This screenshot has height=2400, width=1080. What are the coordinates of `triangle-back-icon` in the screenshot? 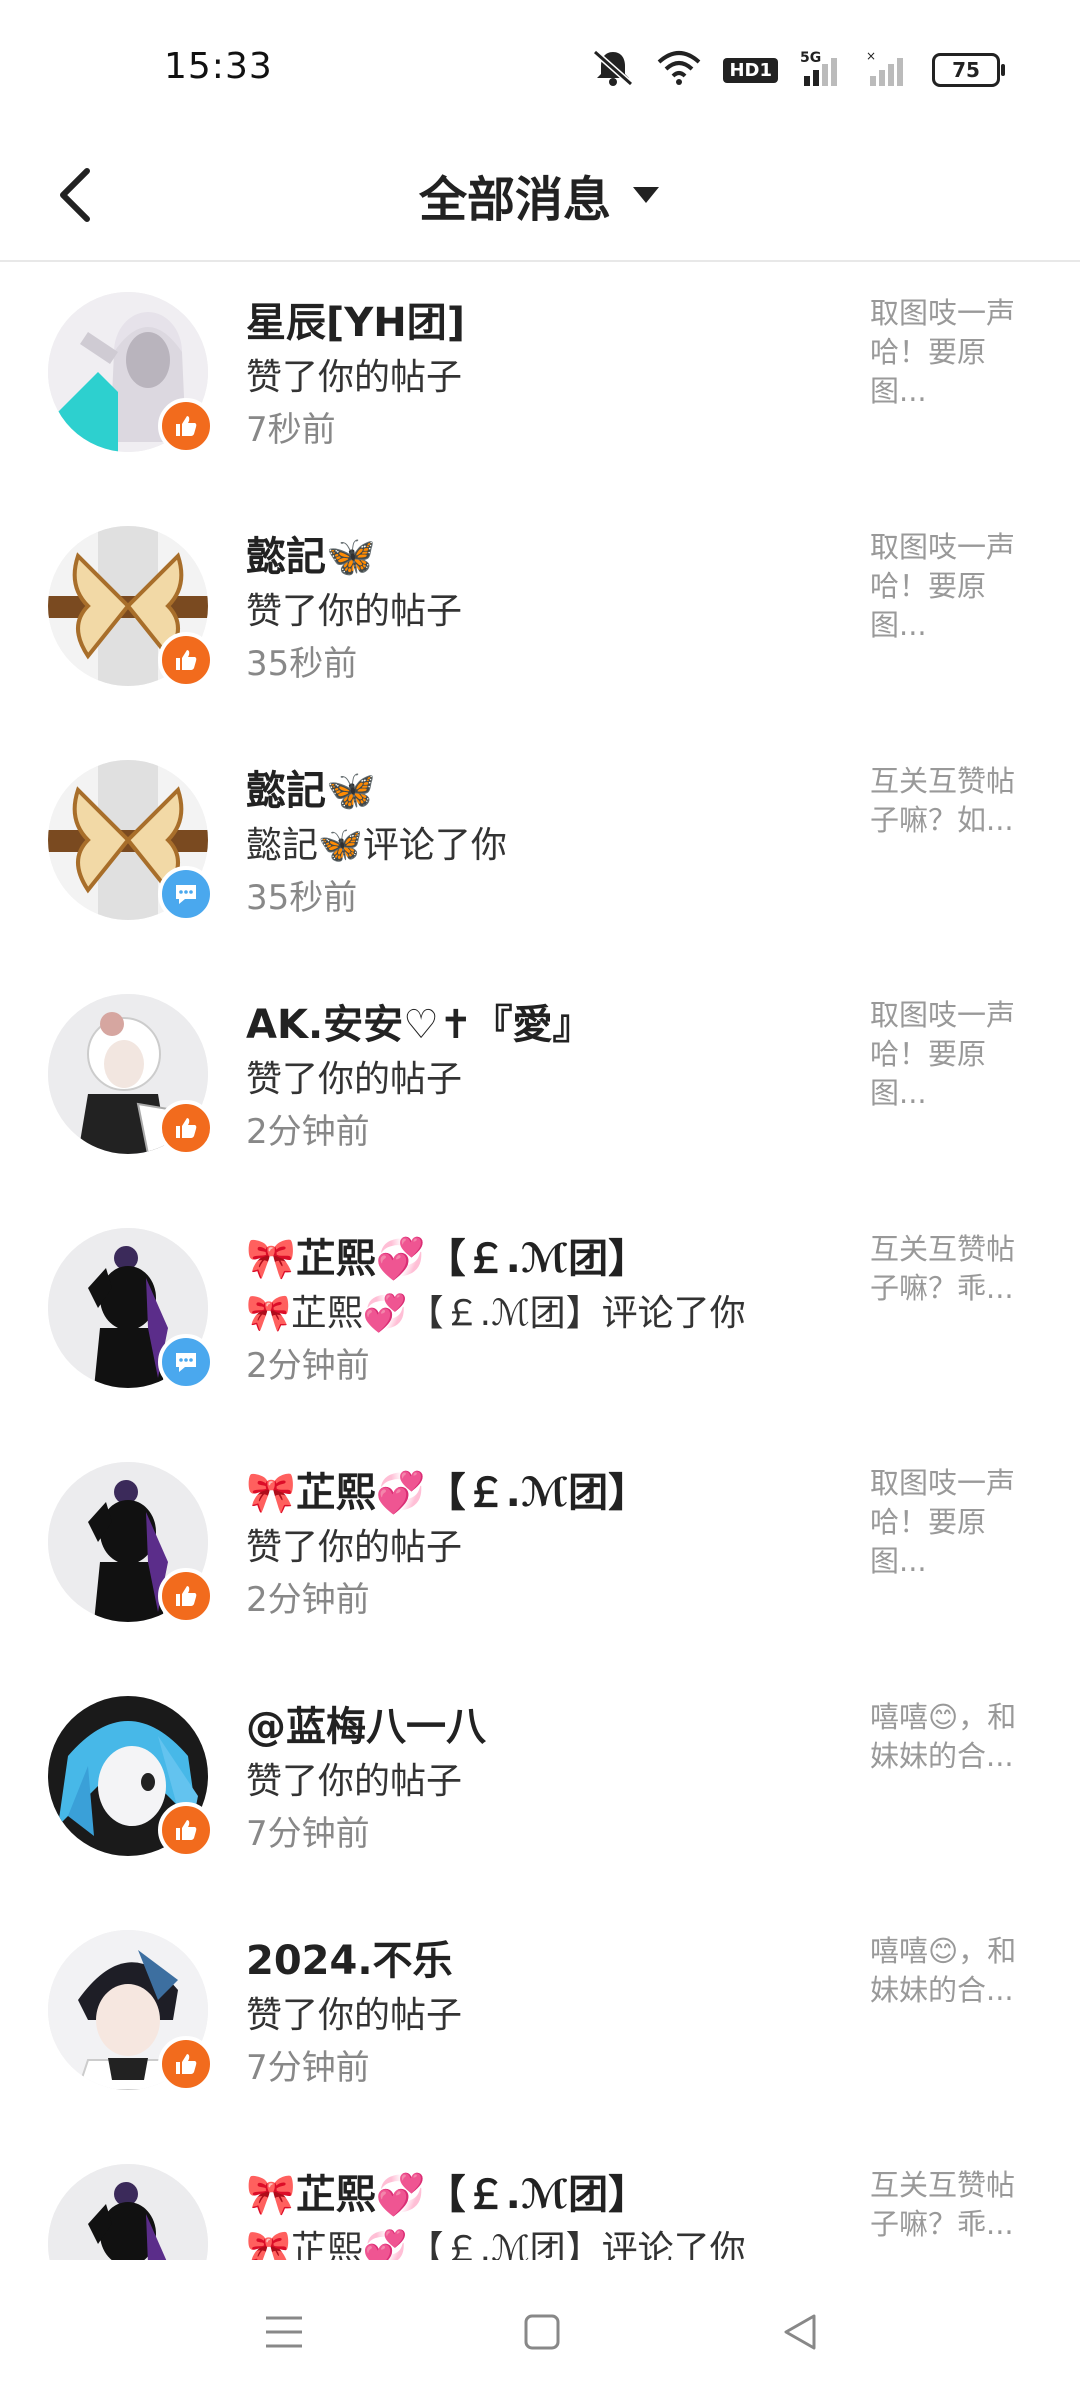 It's located at (800, 2332).